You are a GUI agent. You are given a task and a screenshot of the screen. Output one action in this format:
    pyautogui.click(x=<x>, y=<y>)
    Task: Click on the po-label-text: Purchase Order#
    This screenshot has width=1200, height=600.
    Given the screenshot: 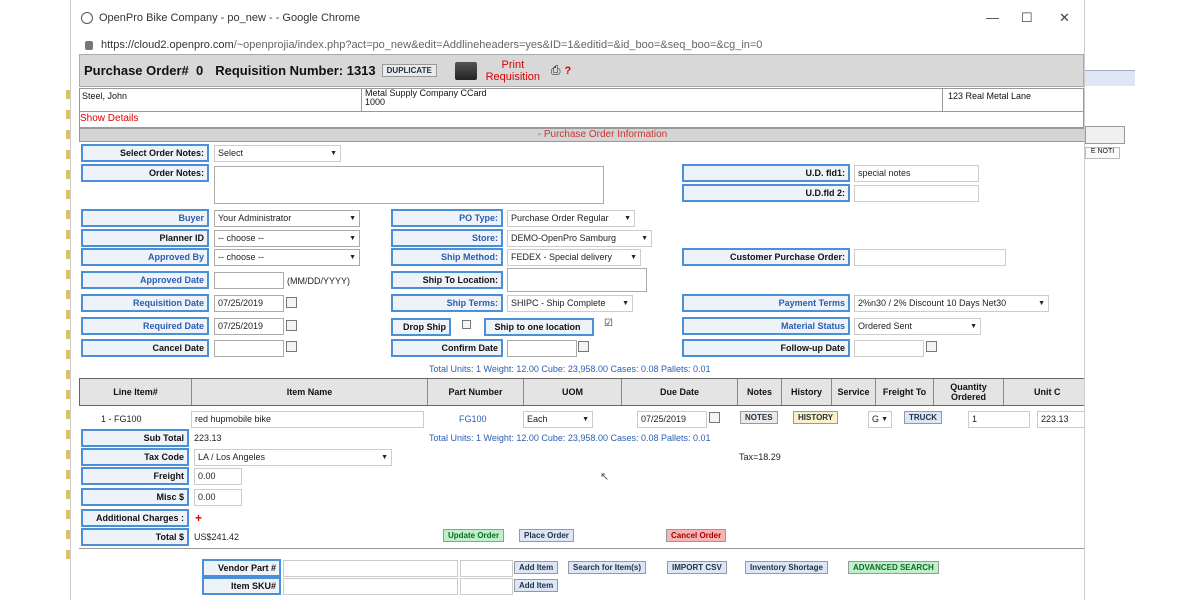 What is the action you would take?
    pyautogui.click(x=136, y=70)
    